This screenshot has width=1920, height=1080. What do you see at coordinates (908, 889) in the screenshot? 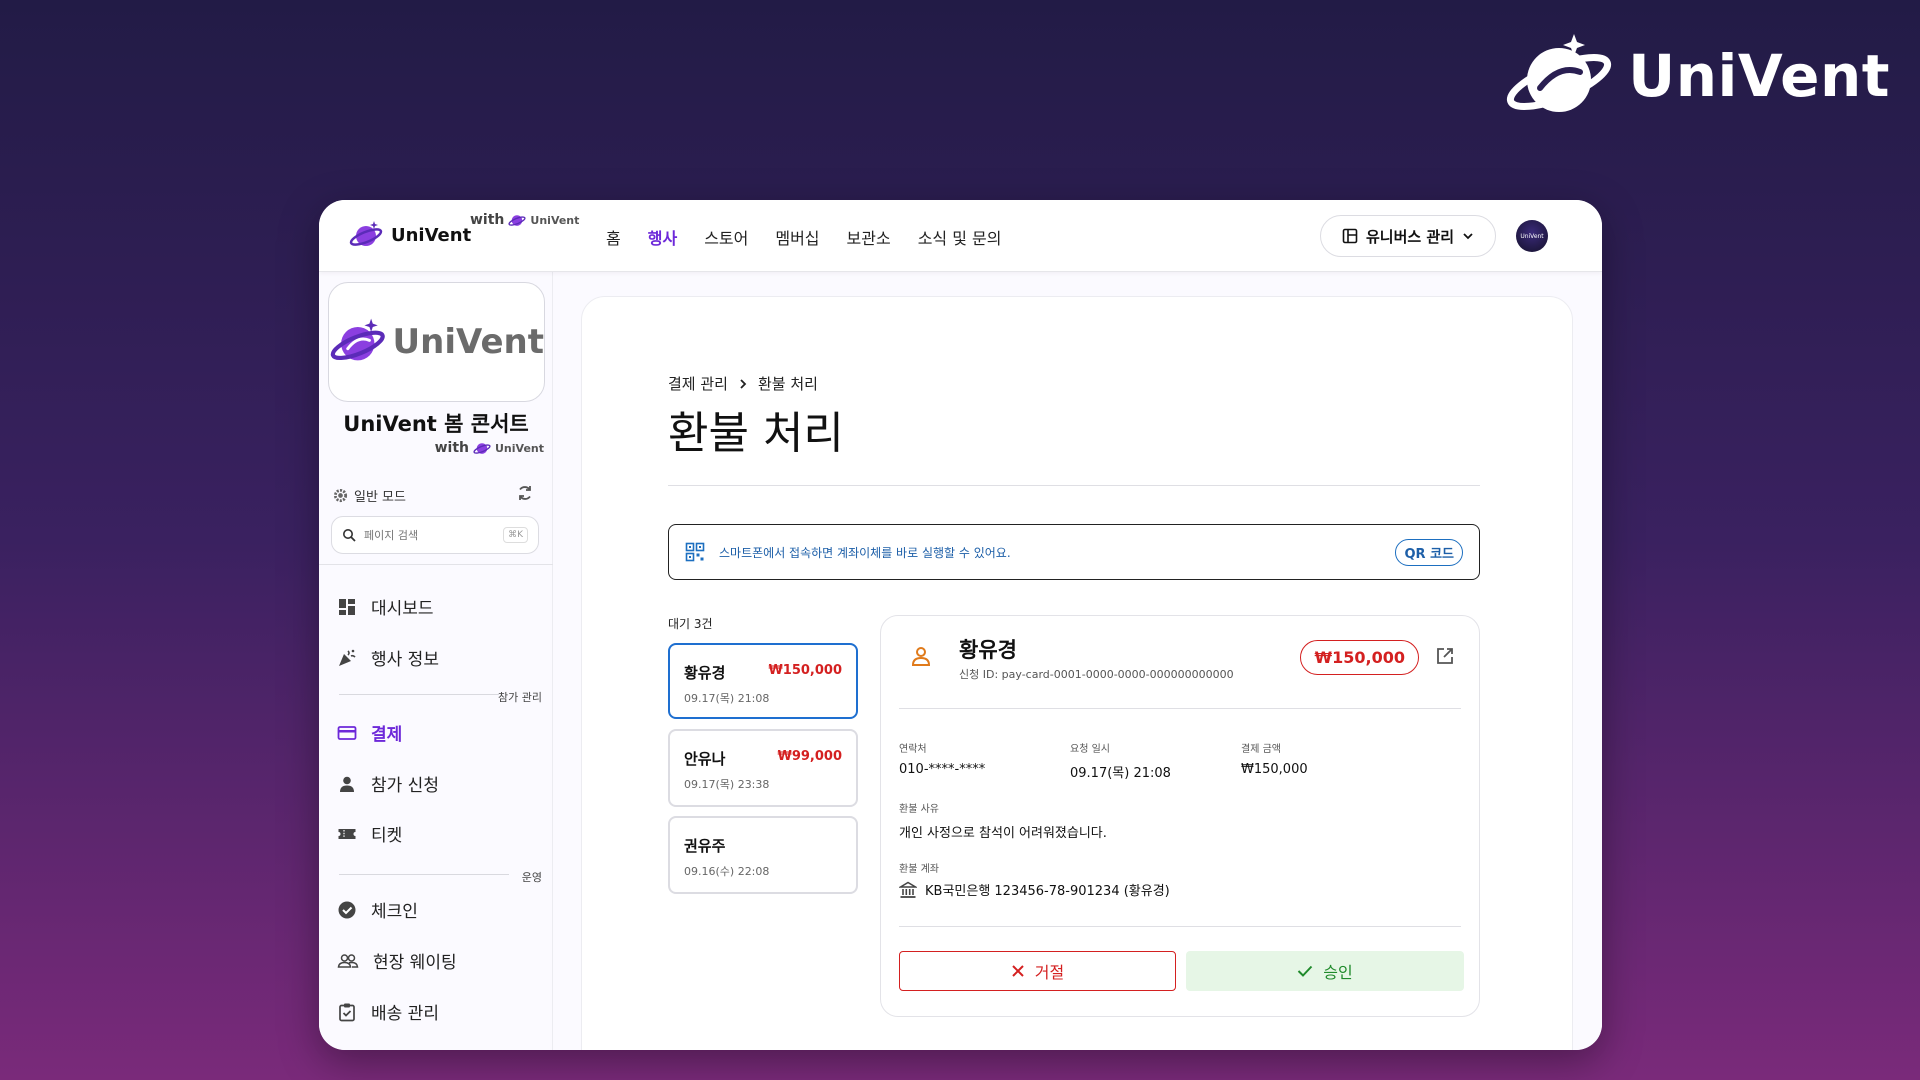
I see `bank-icon` at bounding box center [908, 889].